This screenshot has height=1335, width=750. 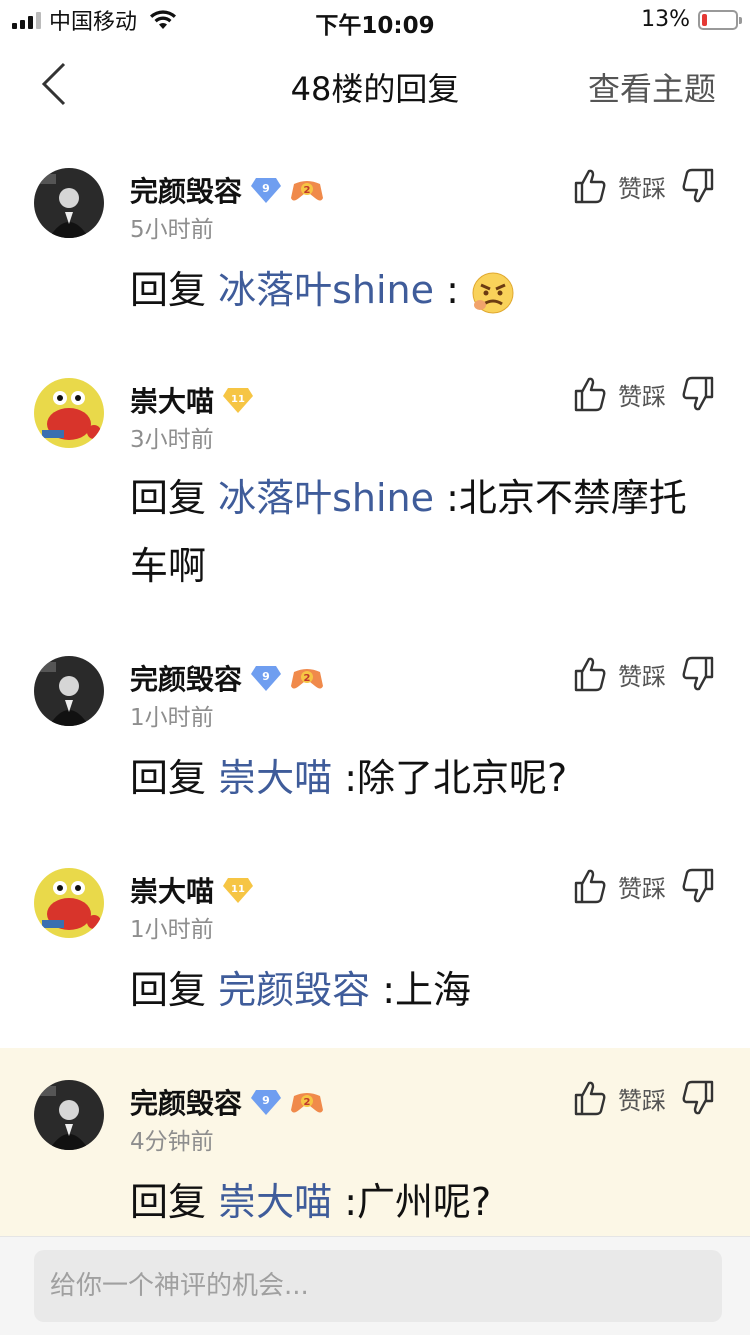 What do you see at coordinates (424, 1202) in the screenshot?
I see `comment-text: 广州呢?` at bounding box center [424, 1202].